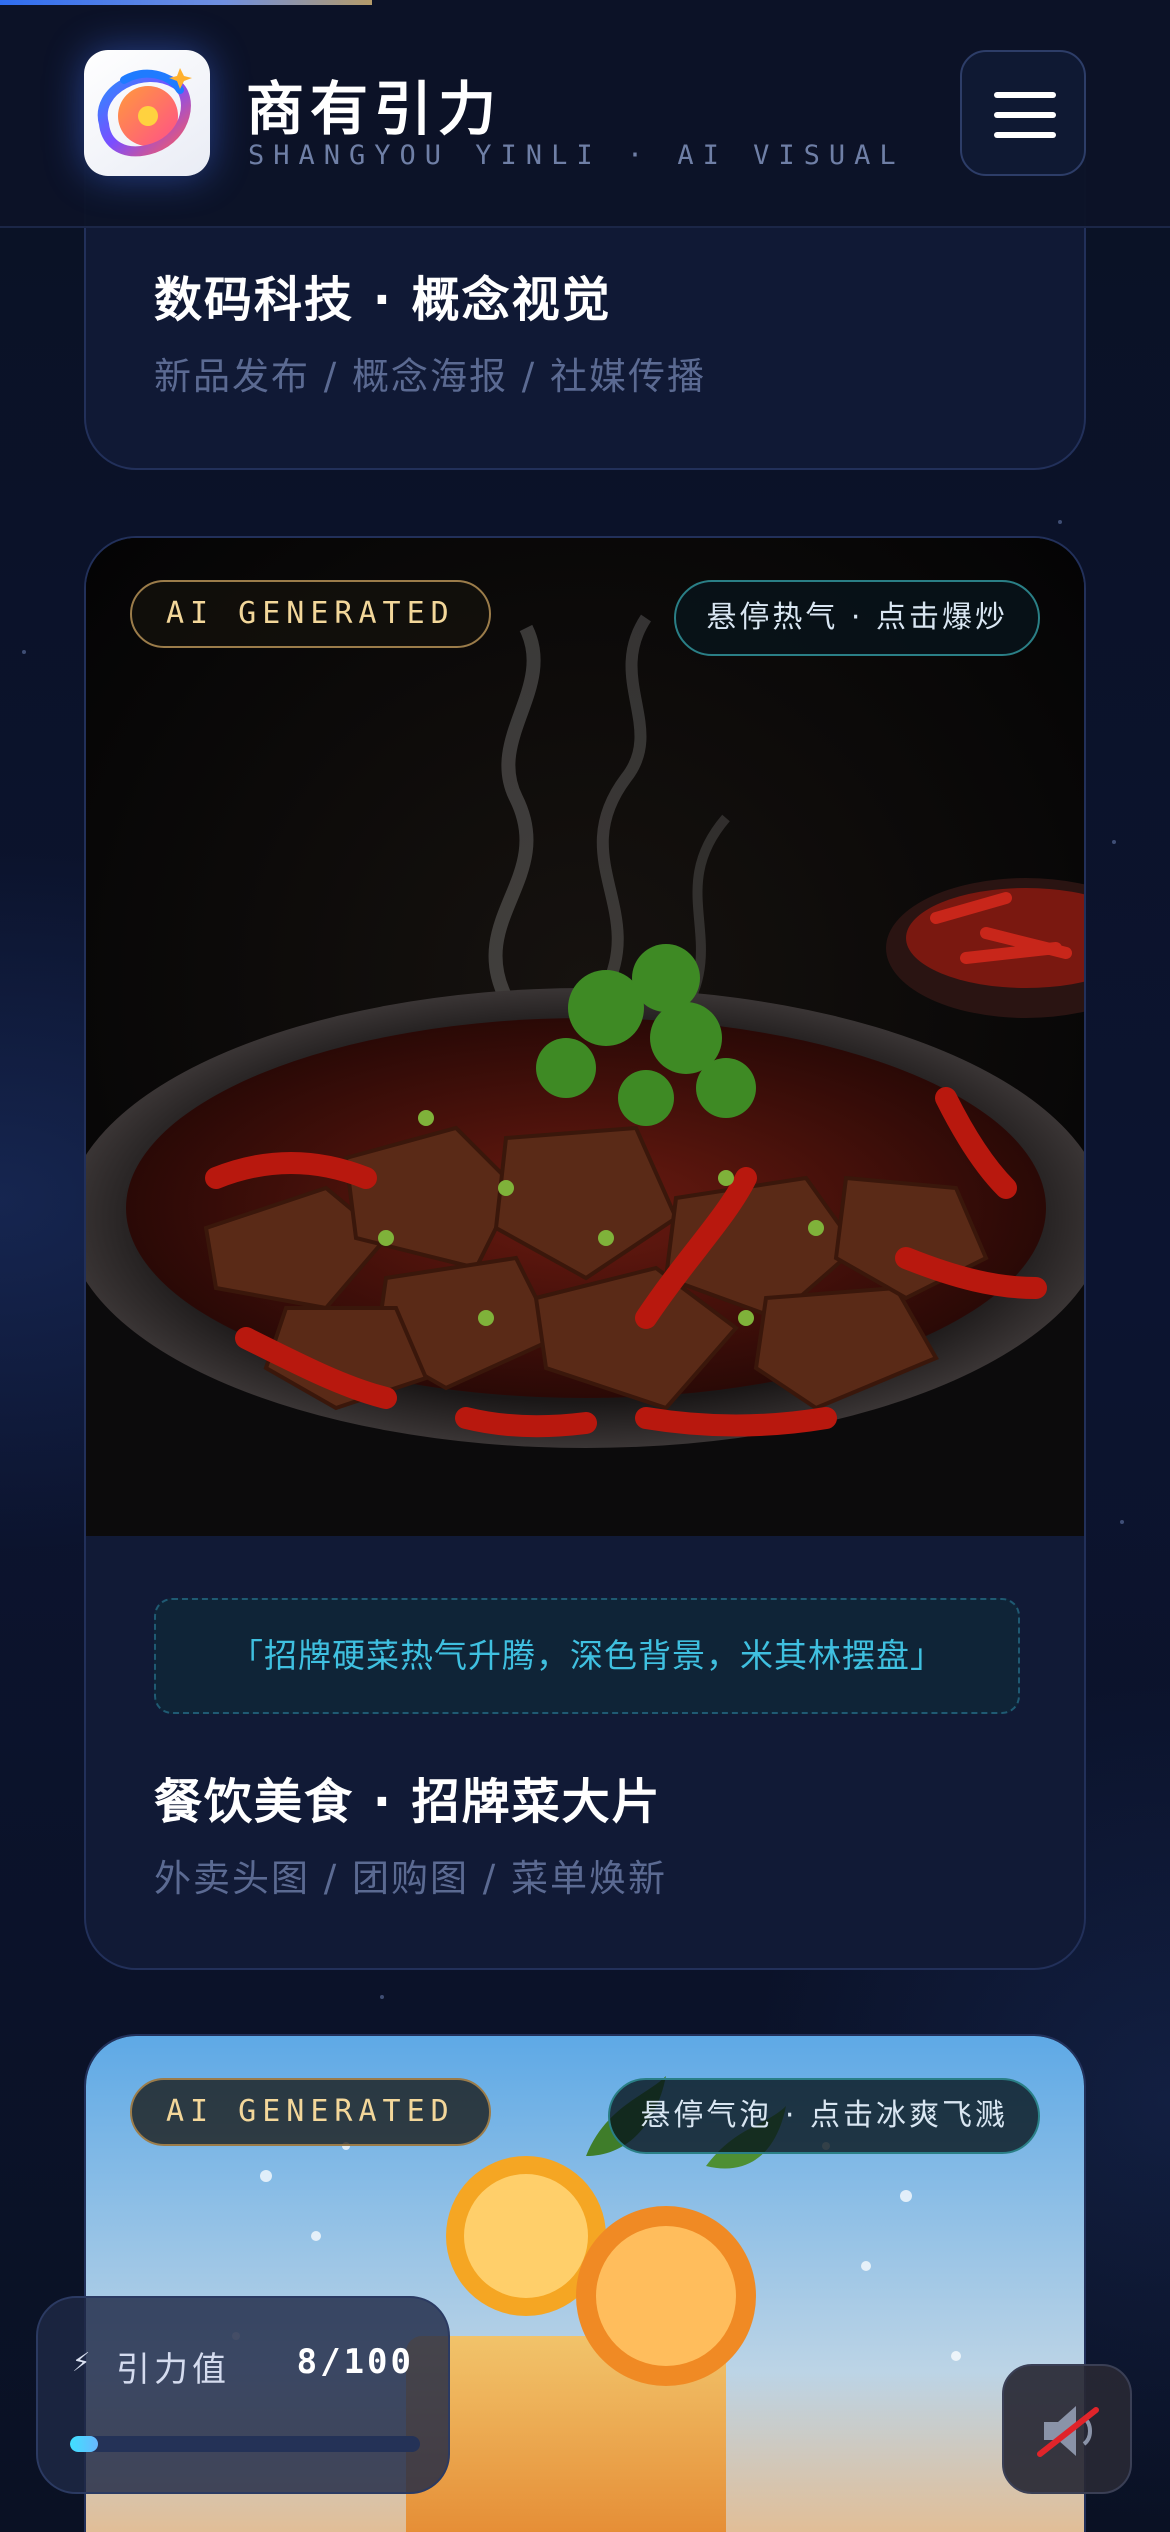 The image size is (1170, 2532). I want to click on meter-label: 引力值, so click(173, 2370).